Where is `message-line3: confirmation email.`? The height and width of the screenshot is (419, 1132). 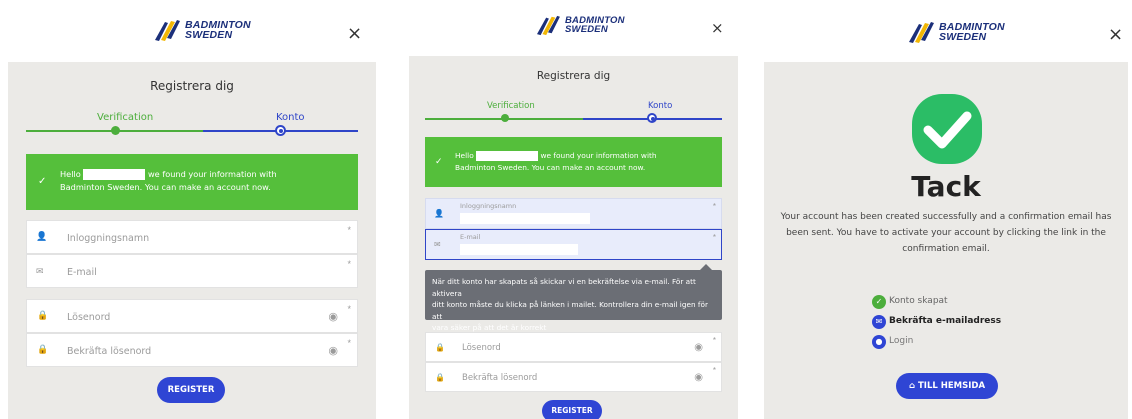
message-line3: confirmation email. is located at coordinates (946, 249).